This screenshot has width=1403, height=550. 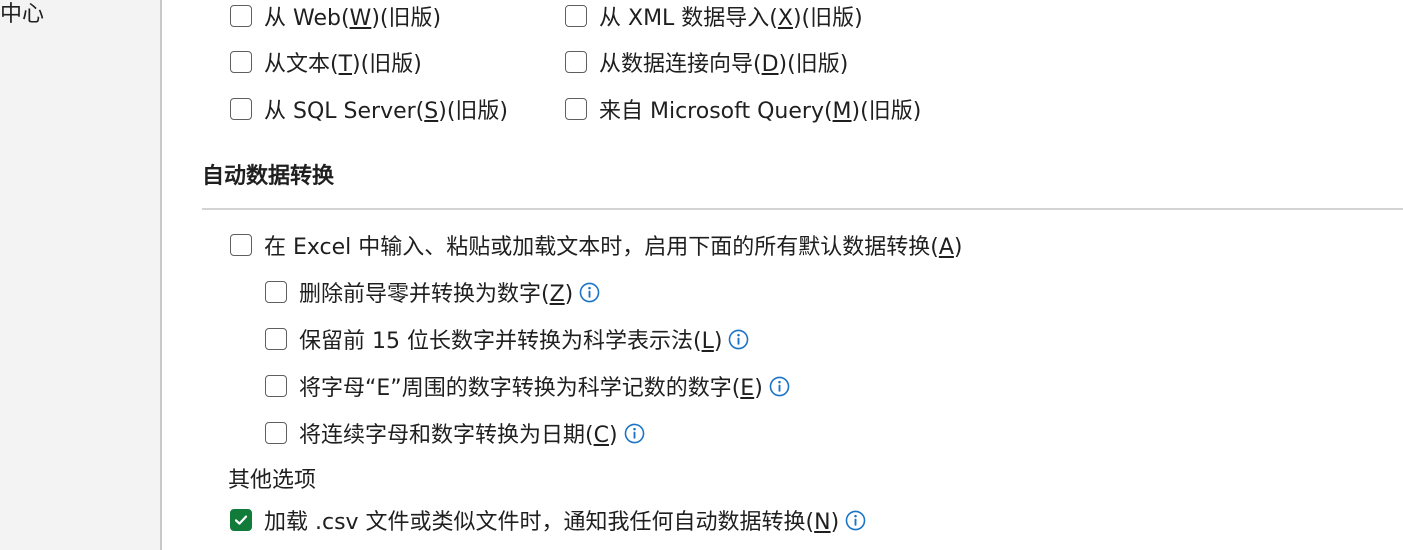 What do you see at coordinates (552, 522) in the screenshot?
I see `checkbox-label: 加载 .csv 文件或类似文件时，通知我任何自动数据转换(N)` at bounding box center [552, 522].